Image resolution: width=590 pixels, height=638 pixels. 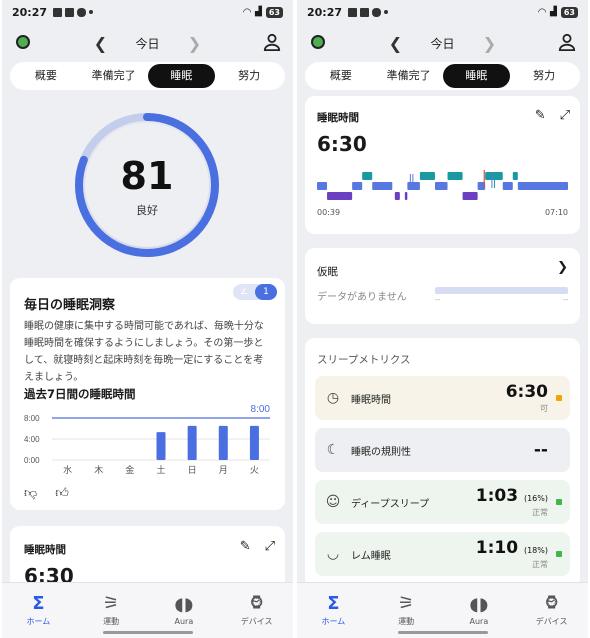 What do you see at coordinates (244, 292) in the screenshot?
I see `pager-prev: ∠` at bounding box center [244, 292].